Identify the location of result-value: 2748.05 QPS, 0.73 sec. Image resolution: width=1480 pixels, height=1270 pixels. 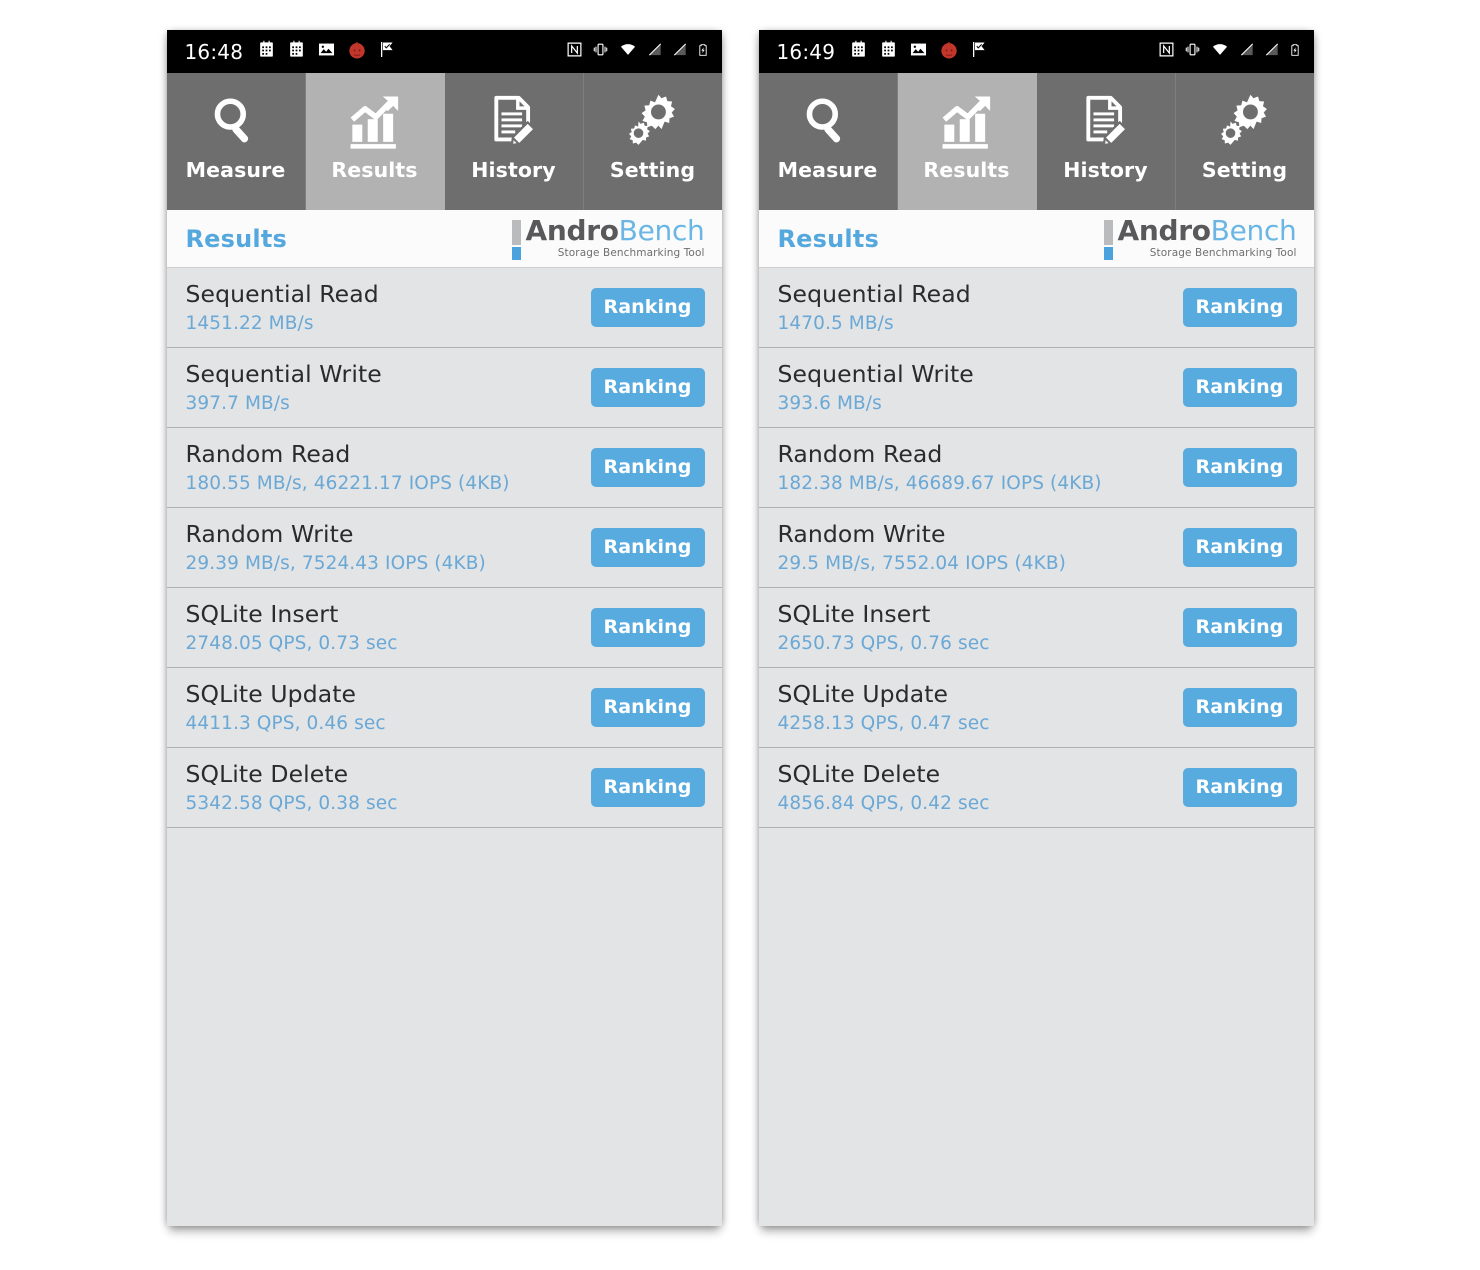
(291, 643).